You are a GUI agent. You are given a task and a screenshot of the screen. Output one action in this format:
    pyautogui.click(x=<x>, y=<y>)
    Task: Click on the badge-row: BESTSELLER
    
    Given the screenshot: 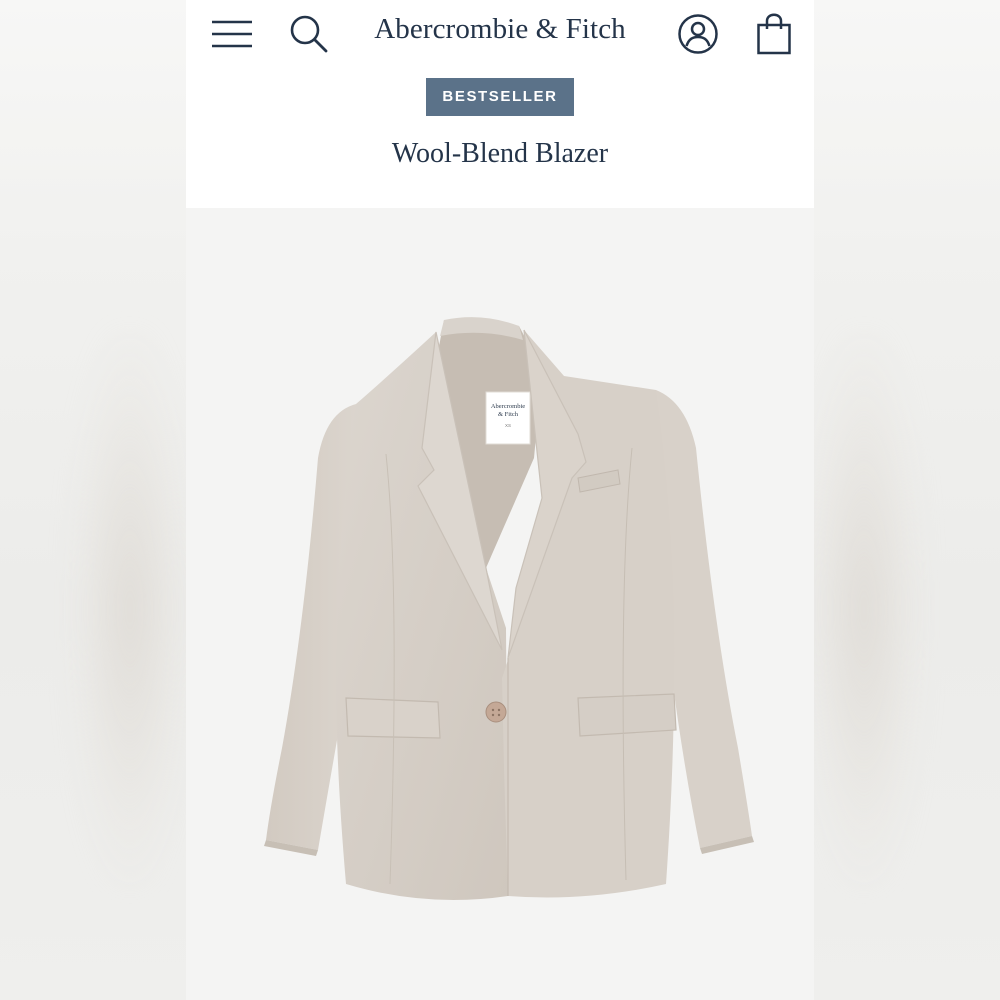 What is the action you would take?
    pyautogui.click(x=500, y=97)
    